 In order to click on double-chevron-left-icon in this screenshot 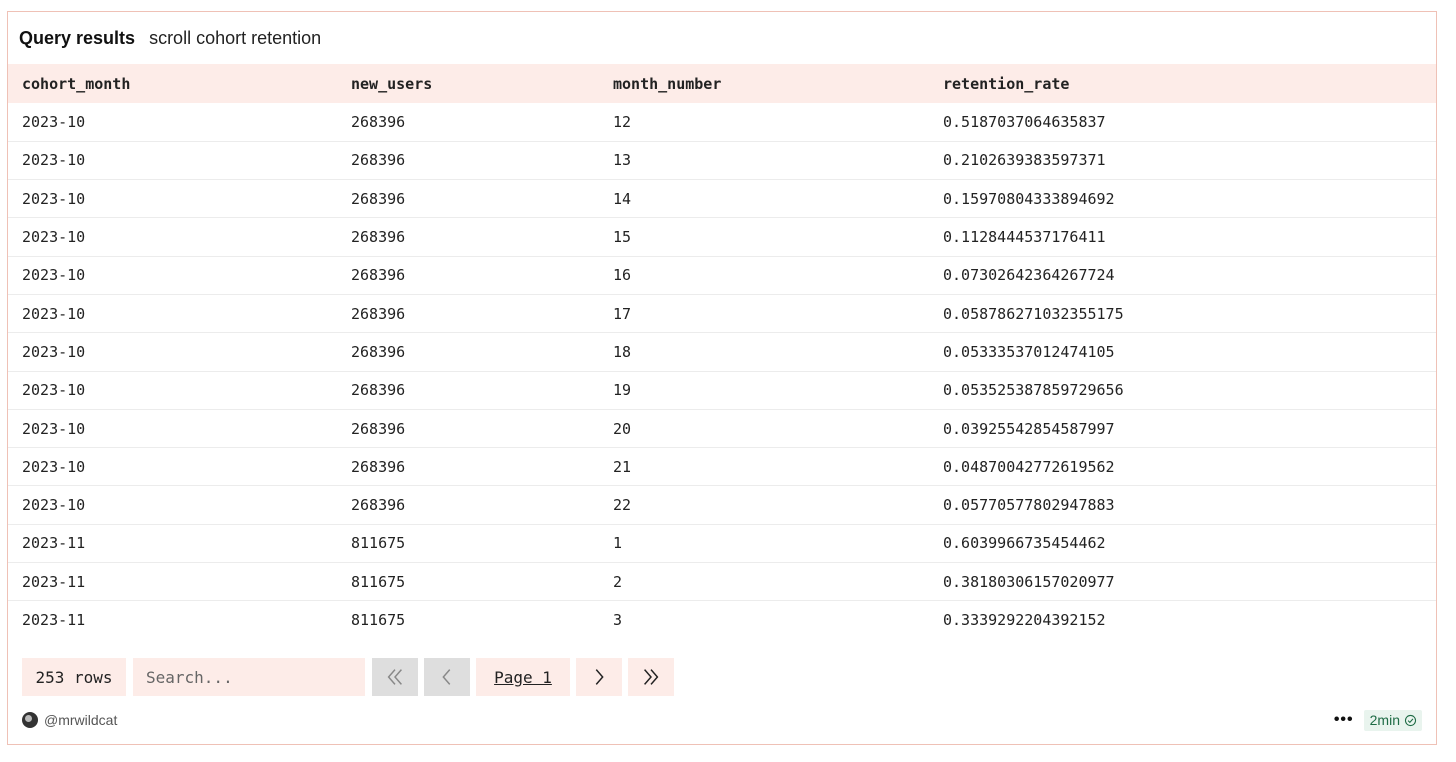, I will do `click(394, 677)`.